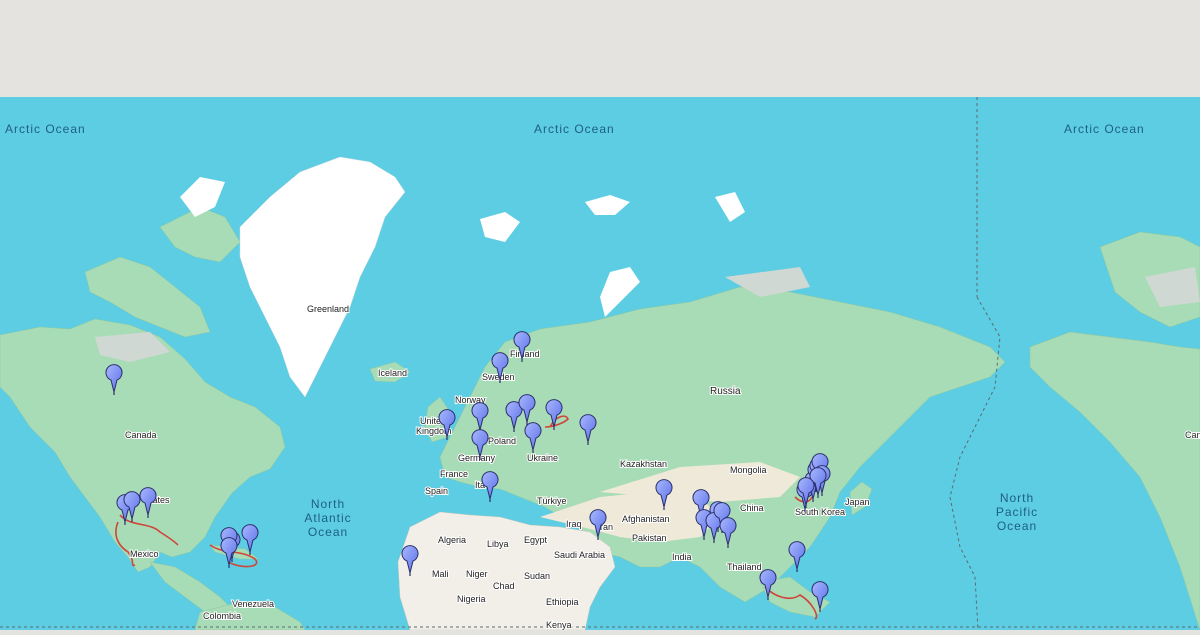  Describe the element at coordinates (392, 373) in the screenshot. I see `place-label: Iceland` at that location.